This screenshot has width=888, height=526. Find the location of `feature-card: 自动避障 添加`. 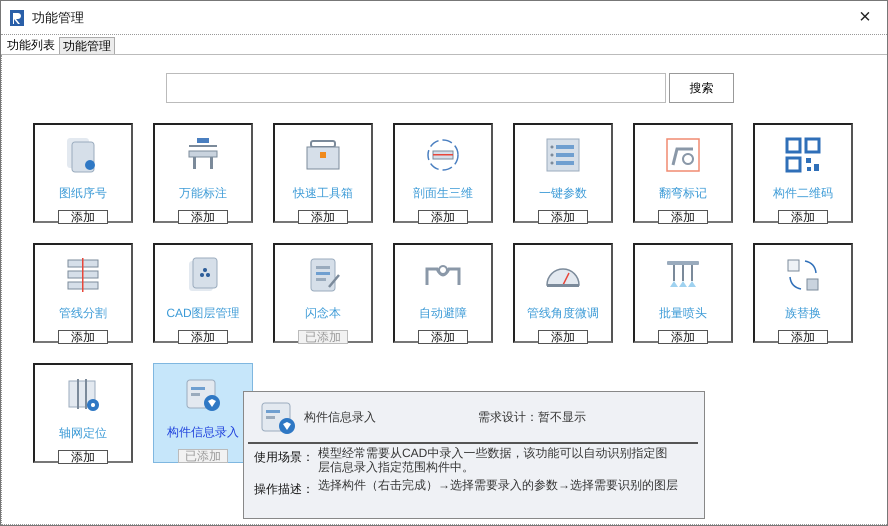

feature-card: 自动避障 添加 is located at coordinates (443, 293).